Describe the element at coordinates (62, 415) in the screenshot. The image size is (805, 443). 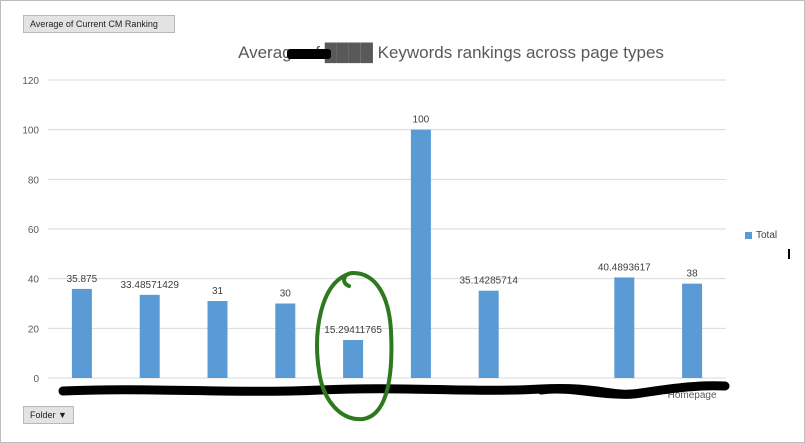
I see `dropdown-arrow-icon: ▼` at that location.